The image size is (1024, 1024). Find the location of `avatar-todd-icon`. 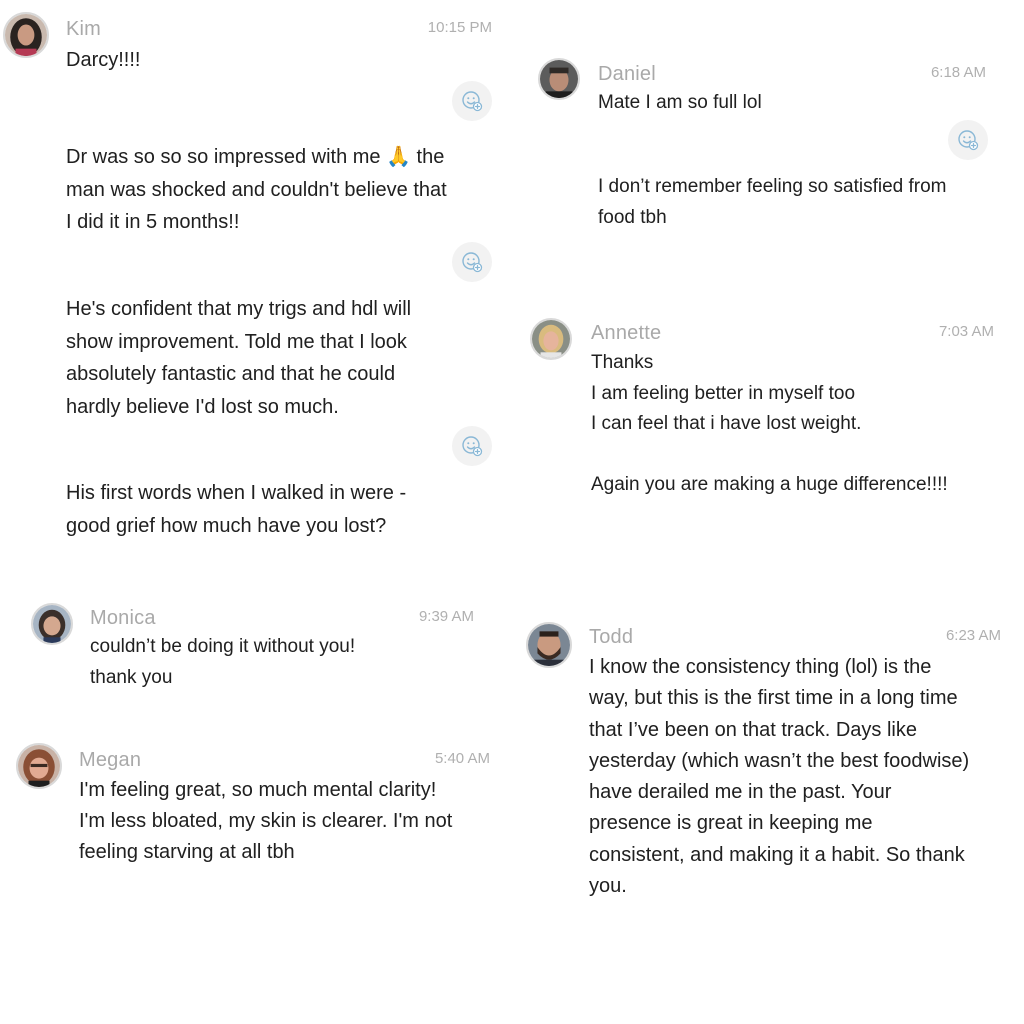

avatar-todd-icon is located at coordinates (549, 645).